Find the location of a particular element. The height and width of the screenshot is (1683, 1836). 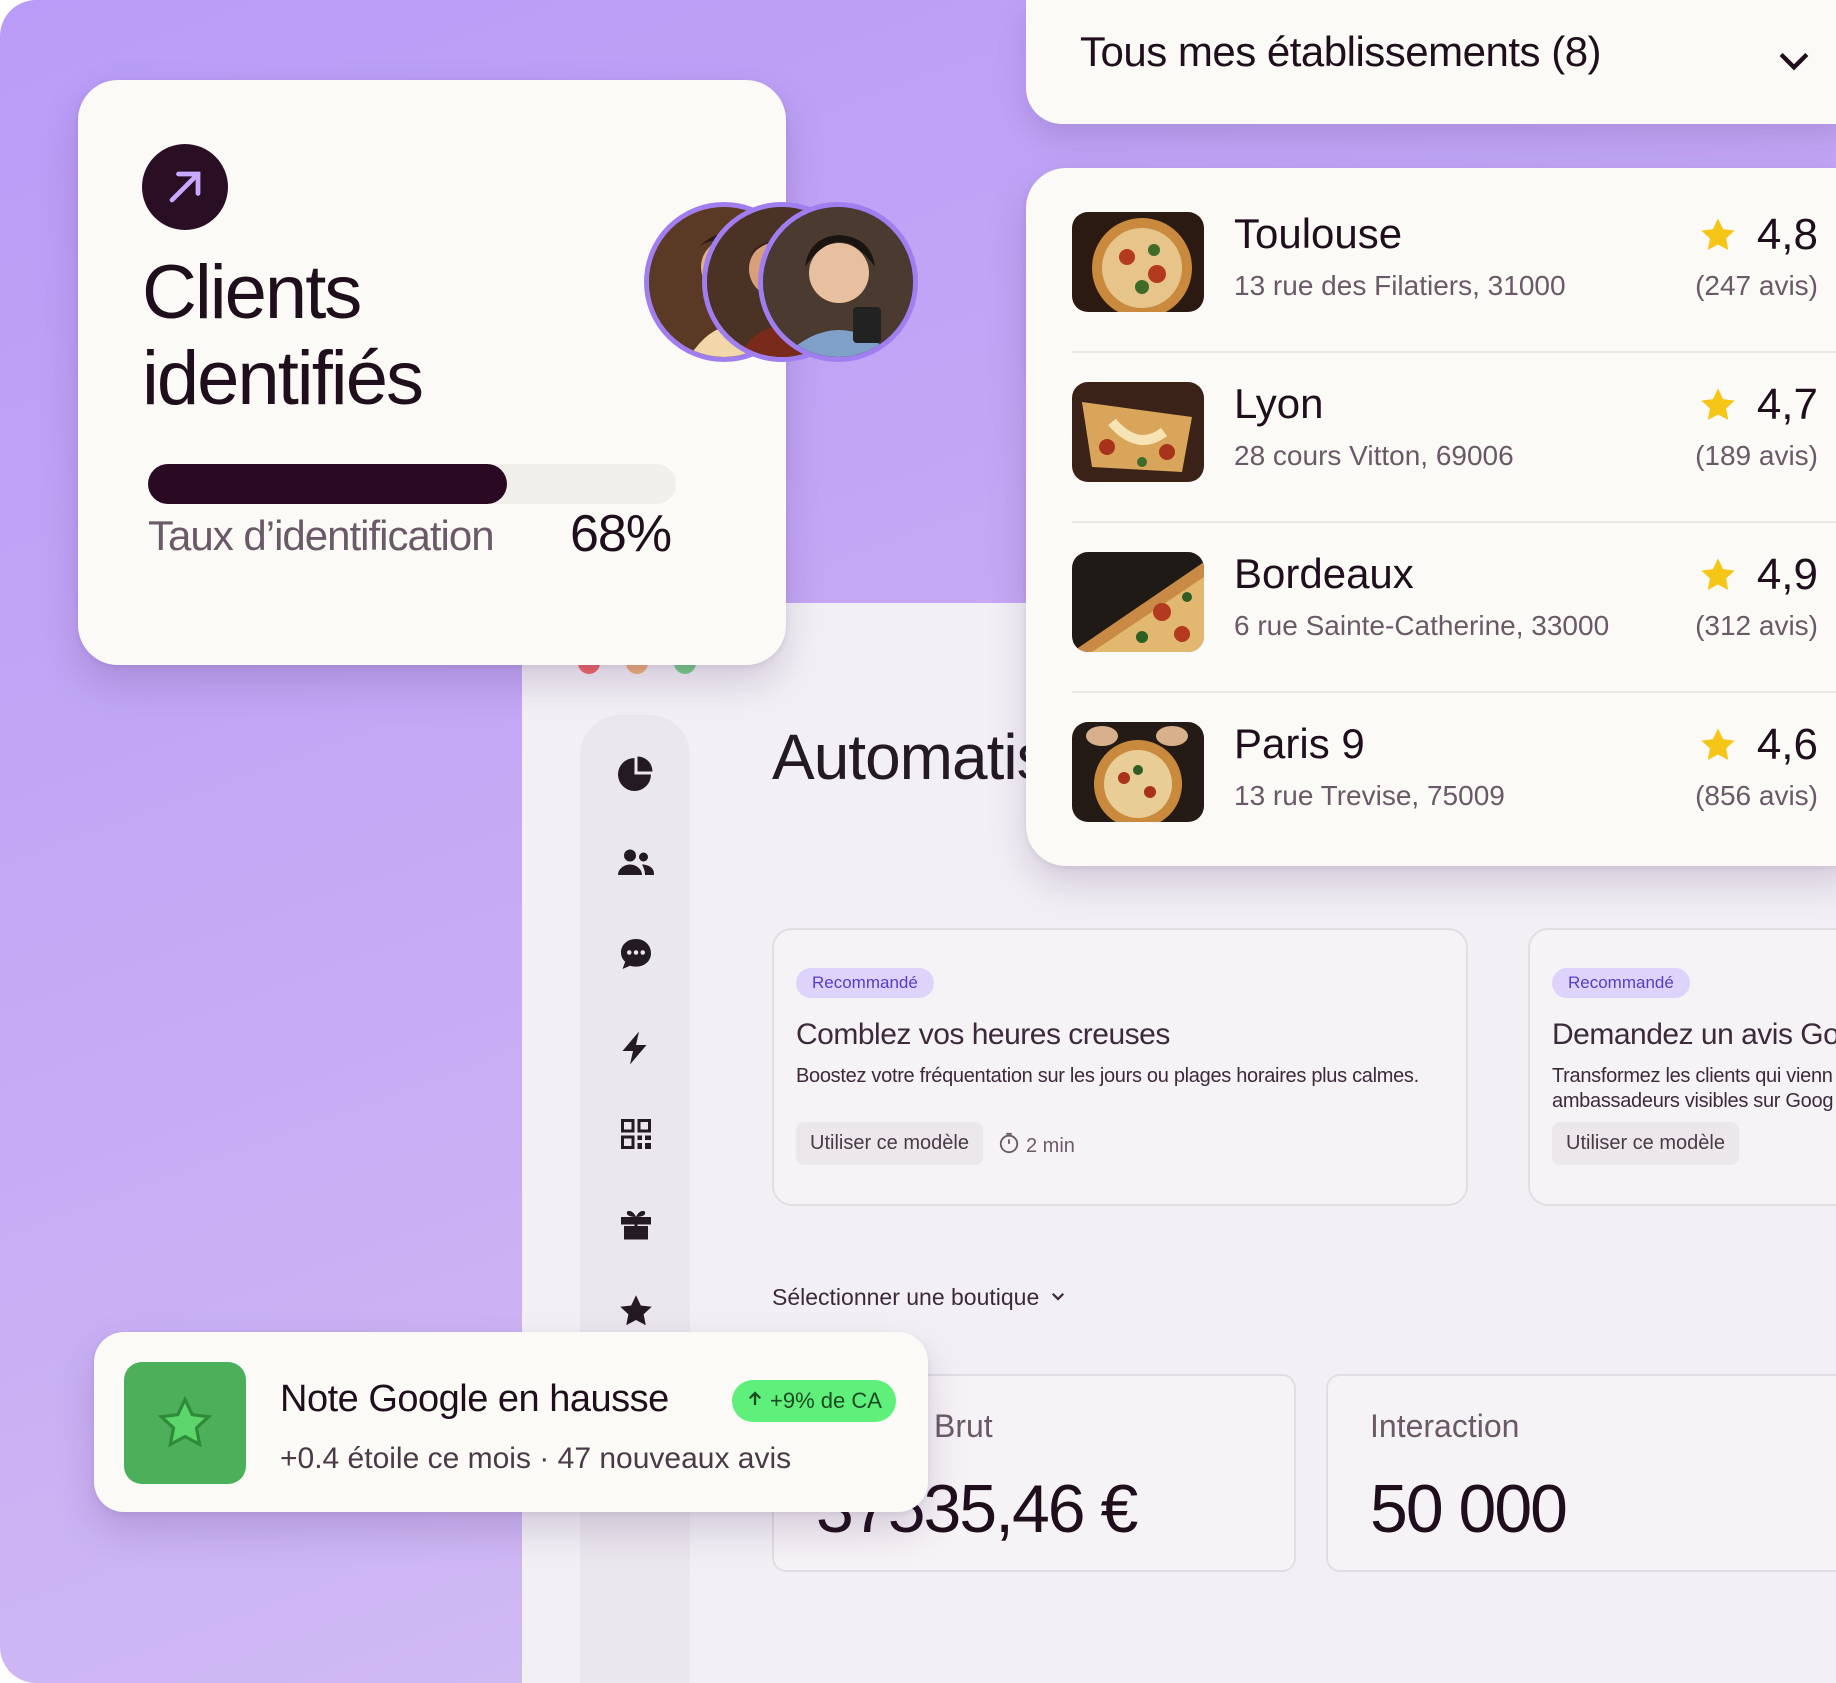

recommendation-title: Demandez un avis Go is located at coordinates (1694, 1034).